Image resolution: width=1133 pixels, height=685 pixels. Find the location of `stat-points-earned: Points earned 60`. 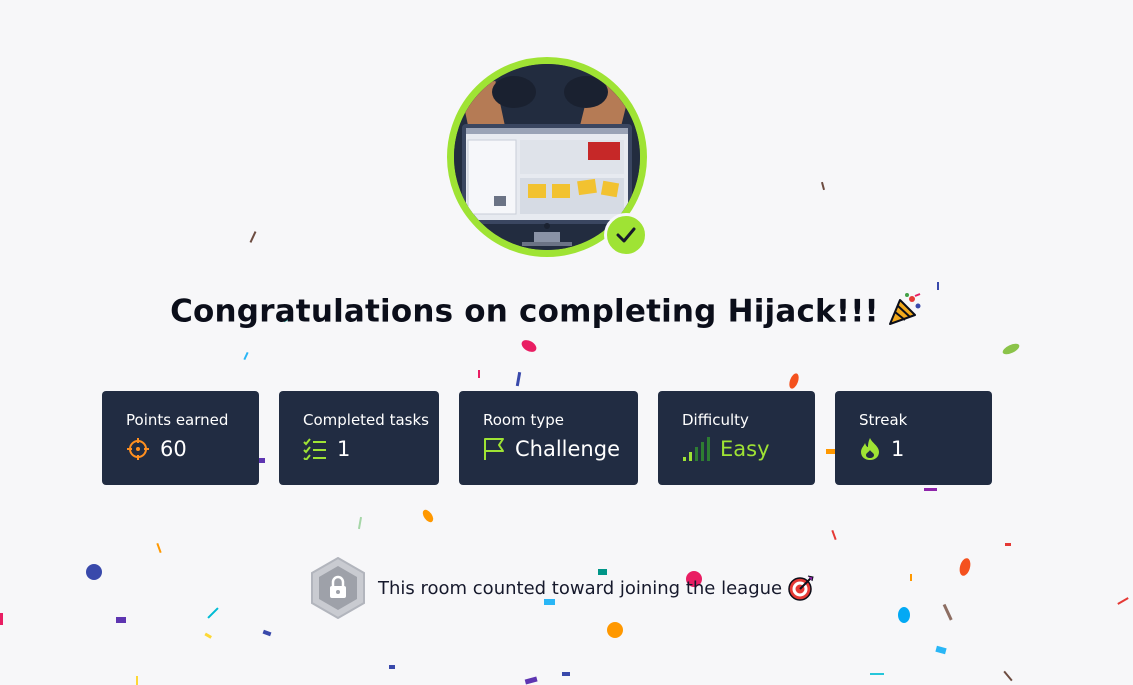

stat-points-earned: Points earned 60 is located at coordinates (180, 438).